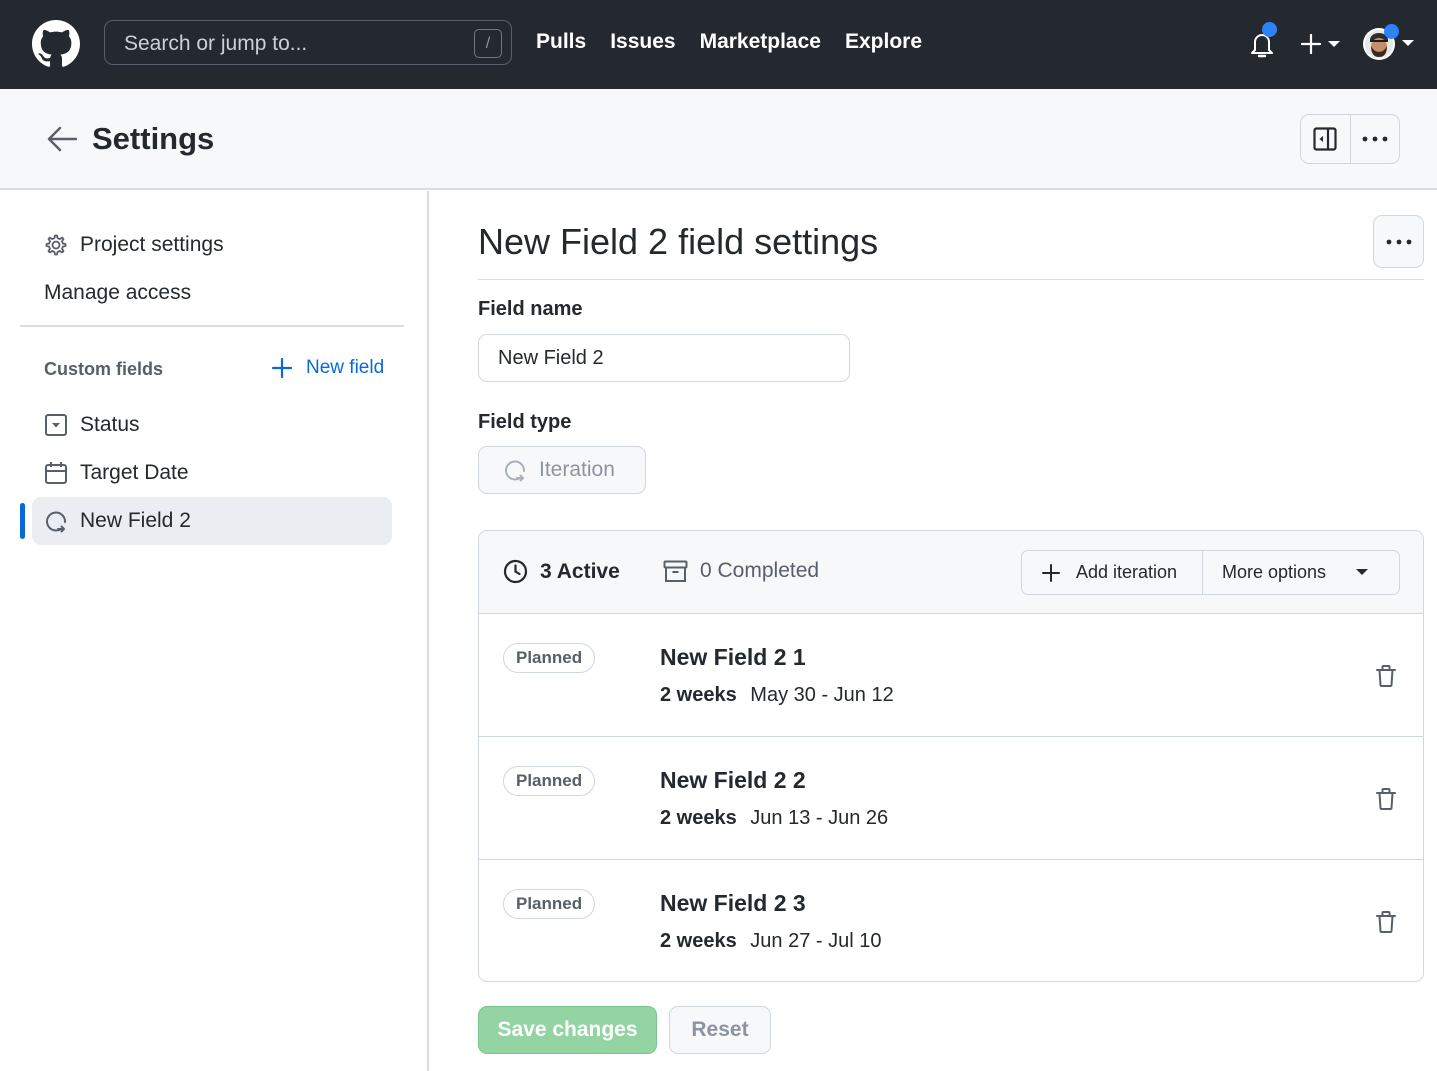  I want to click on tab-label: 3 Active, so click(580, 571).